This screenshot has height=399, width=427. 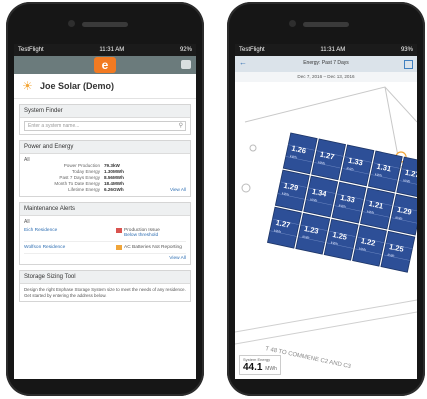 I want to click on battery-icon, so click(x=119, y=247).